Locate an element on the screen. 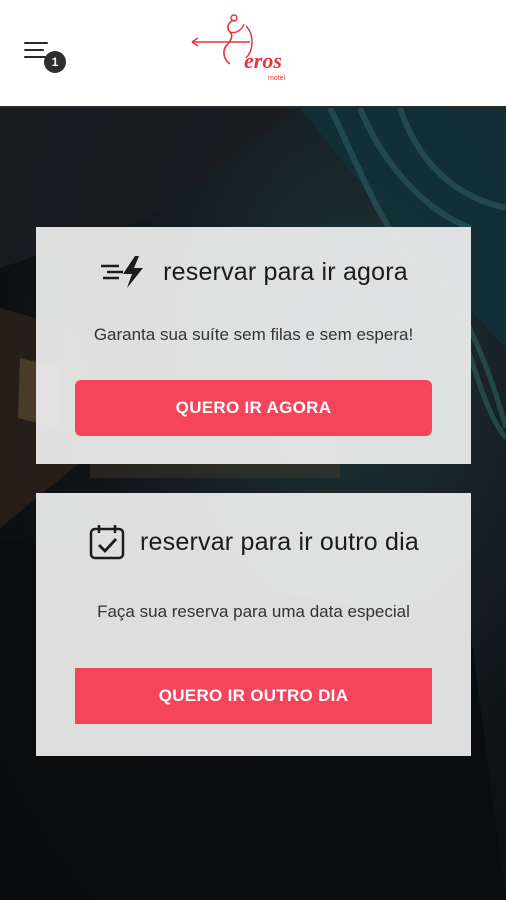 The height and width of the screenshot is (900, 506). notification-badge: 1 is located at coordinates (55, 62).